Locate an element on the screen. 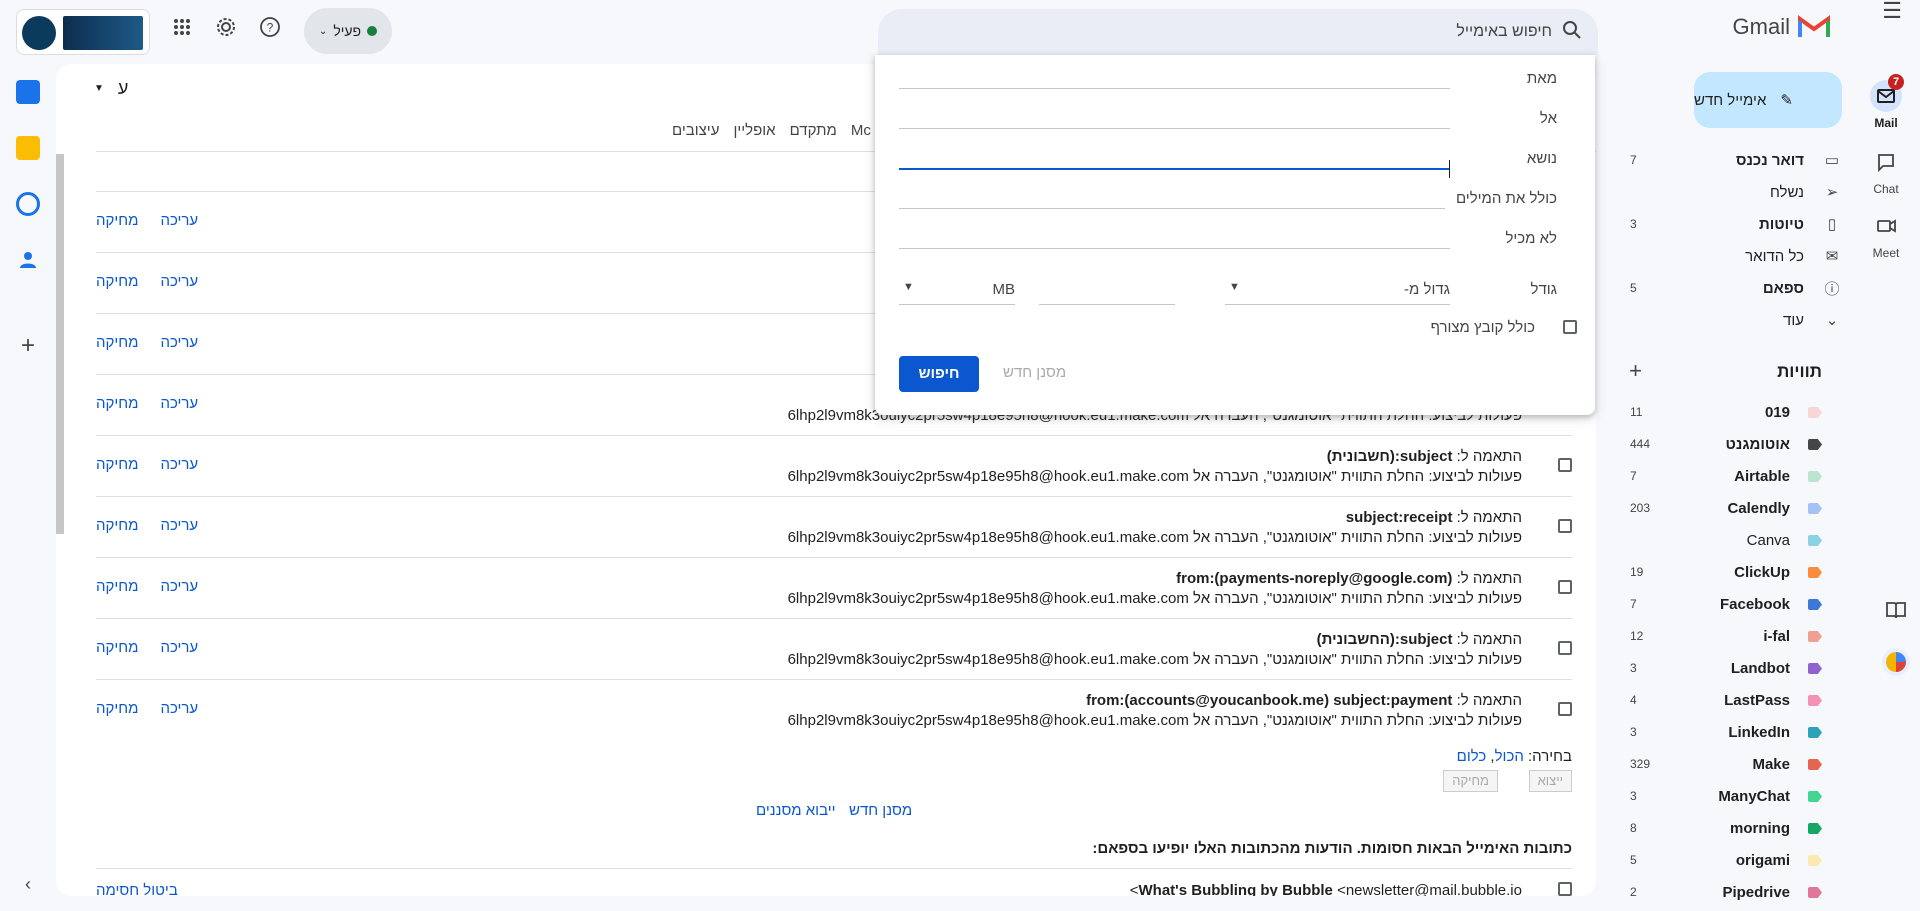 The image size is (1920, 911). delete-selected-button: מחיקה is located at coordinates (1470, 781).